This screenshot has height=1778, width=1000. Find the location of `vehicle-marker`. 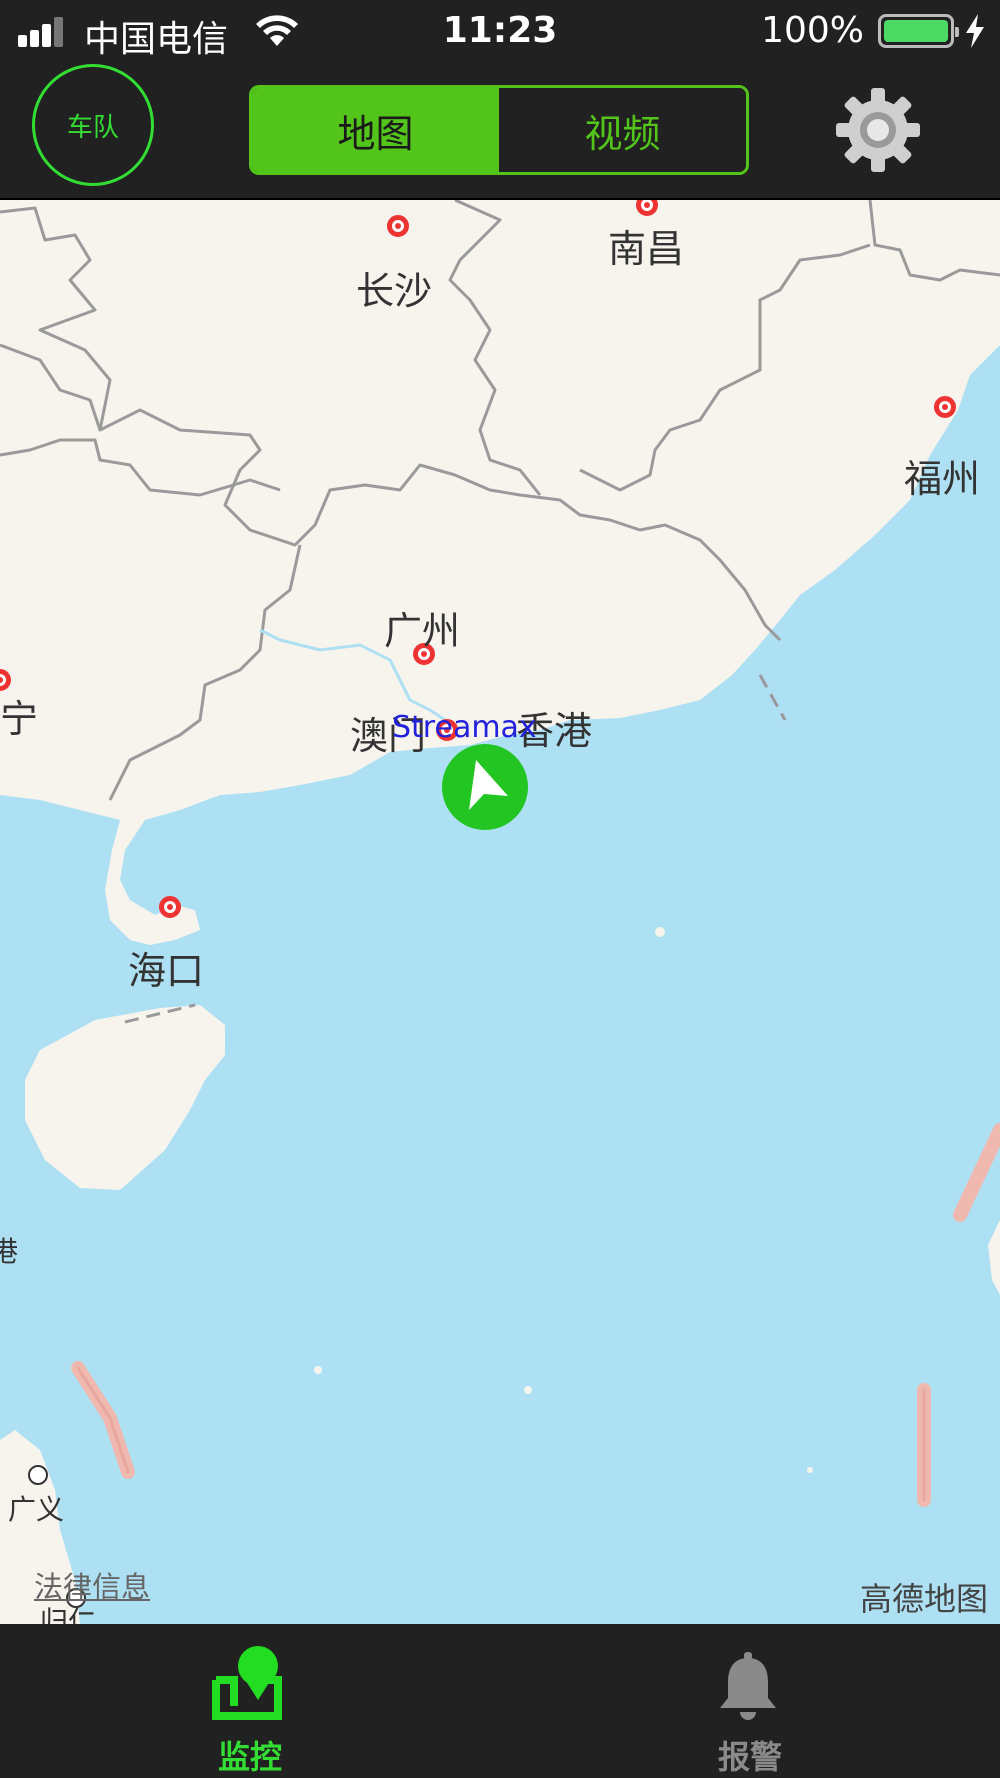

vehicle-marker is located at coordinates (485, 787).